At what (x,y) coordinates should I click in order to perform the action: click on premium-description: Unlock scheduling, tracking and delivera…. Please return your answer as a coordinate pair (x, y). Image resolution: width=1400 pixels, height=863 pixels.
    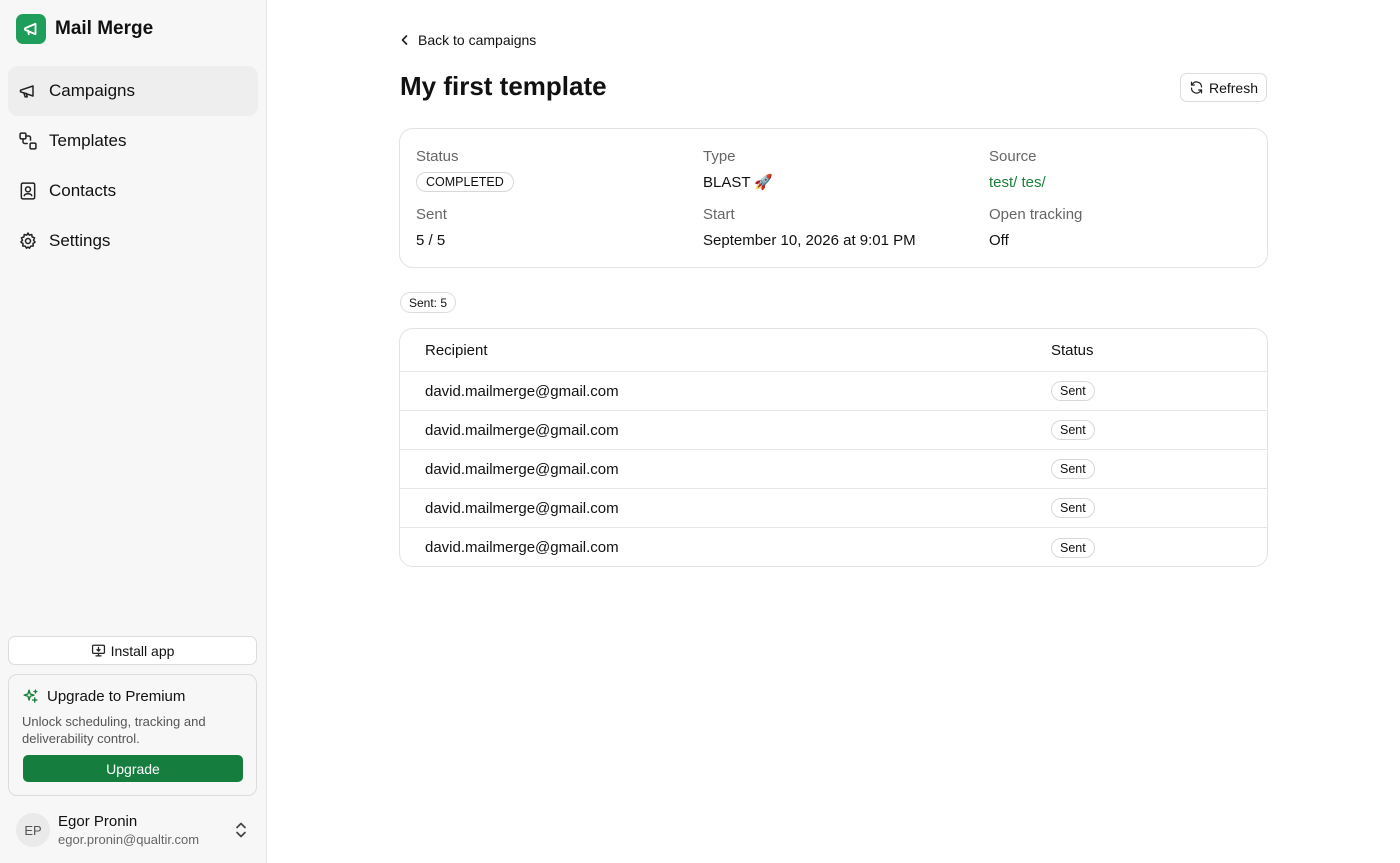
    Looking at the image, I should click on (114, 730).